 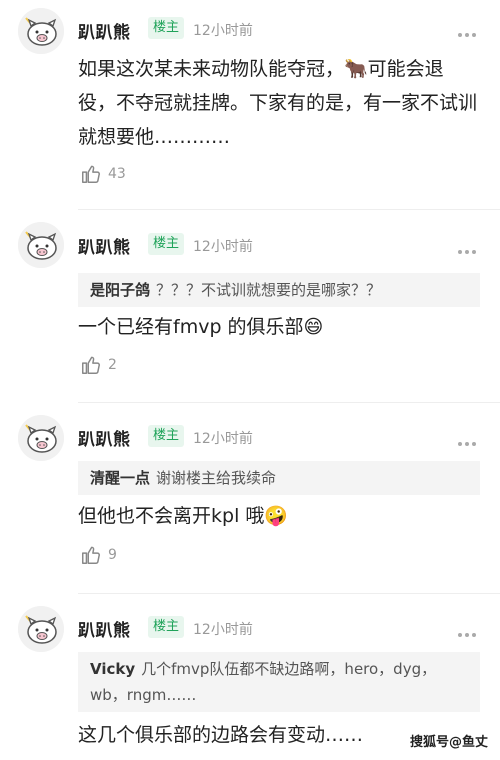 I want to click on comment-text: 但他也不会离开kpl 哦🤪, so click(x=183, y=516).